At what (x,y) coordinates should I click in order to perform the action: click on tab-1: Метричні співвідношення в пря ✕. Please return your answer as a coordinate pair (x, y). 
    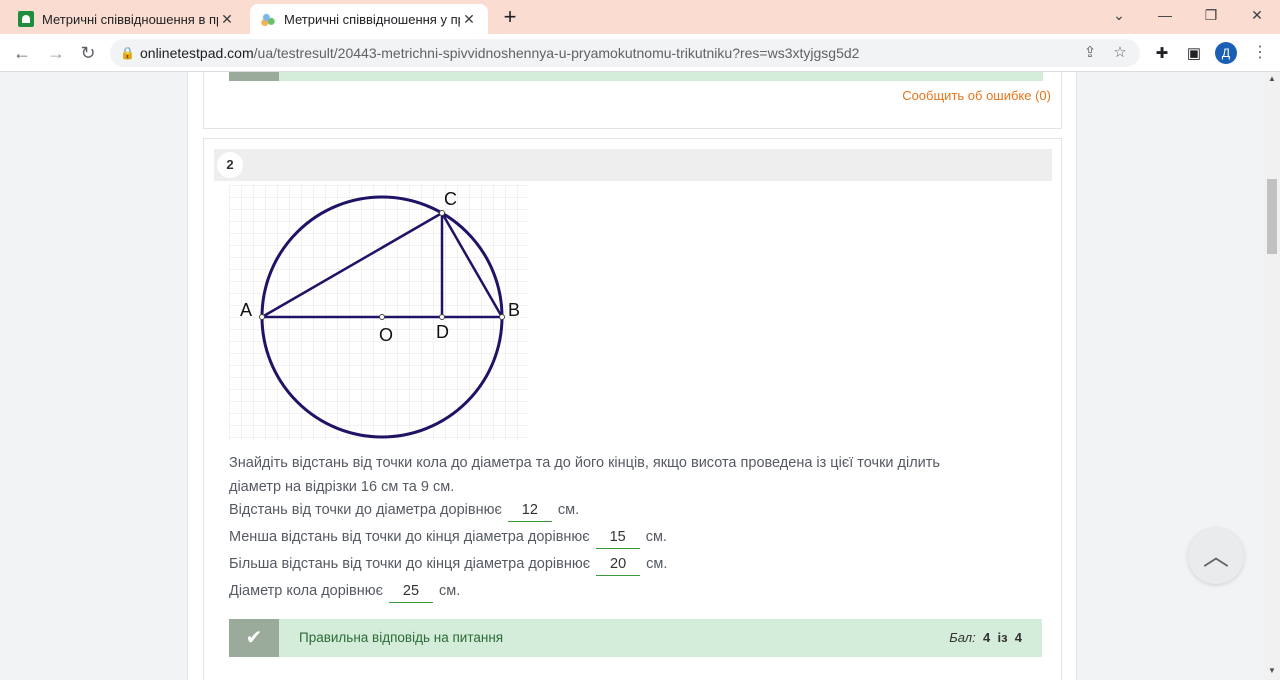
    Looking at the image, I should click on (127, 19).